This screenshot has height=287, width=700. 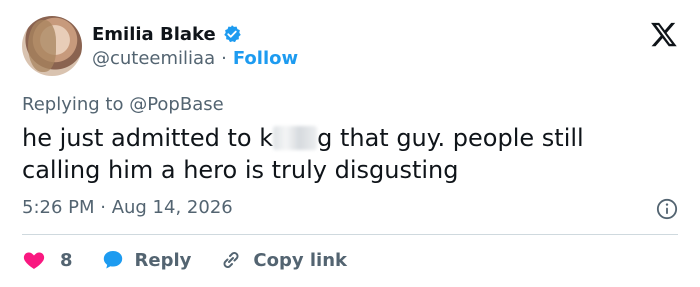 I want to click on author-name: Emilia Blake, so click(x=154, y=34).